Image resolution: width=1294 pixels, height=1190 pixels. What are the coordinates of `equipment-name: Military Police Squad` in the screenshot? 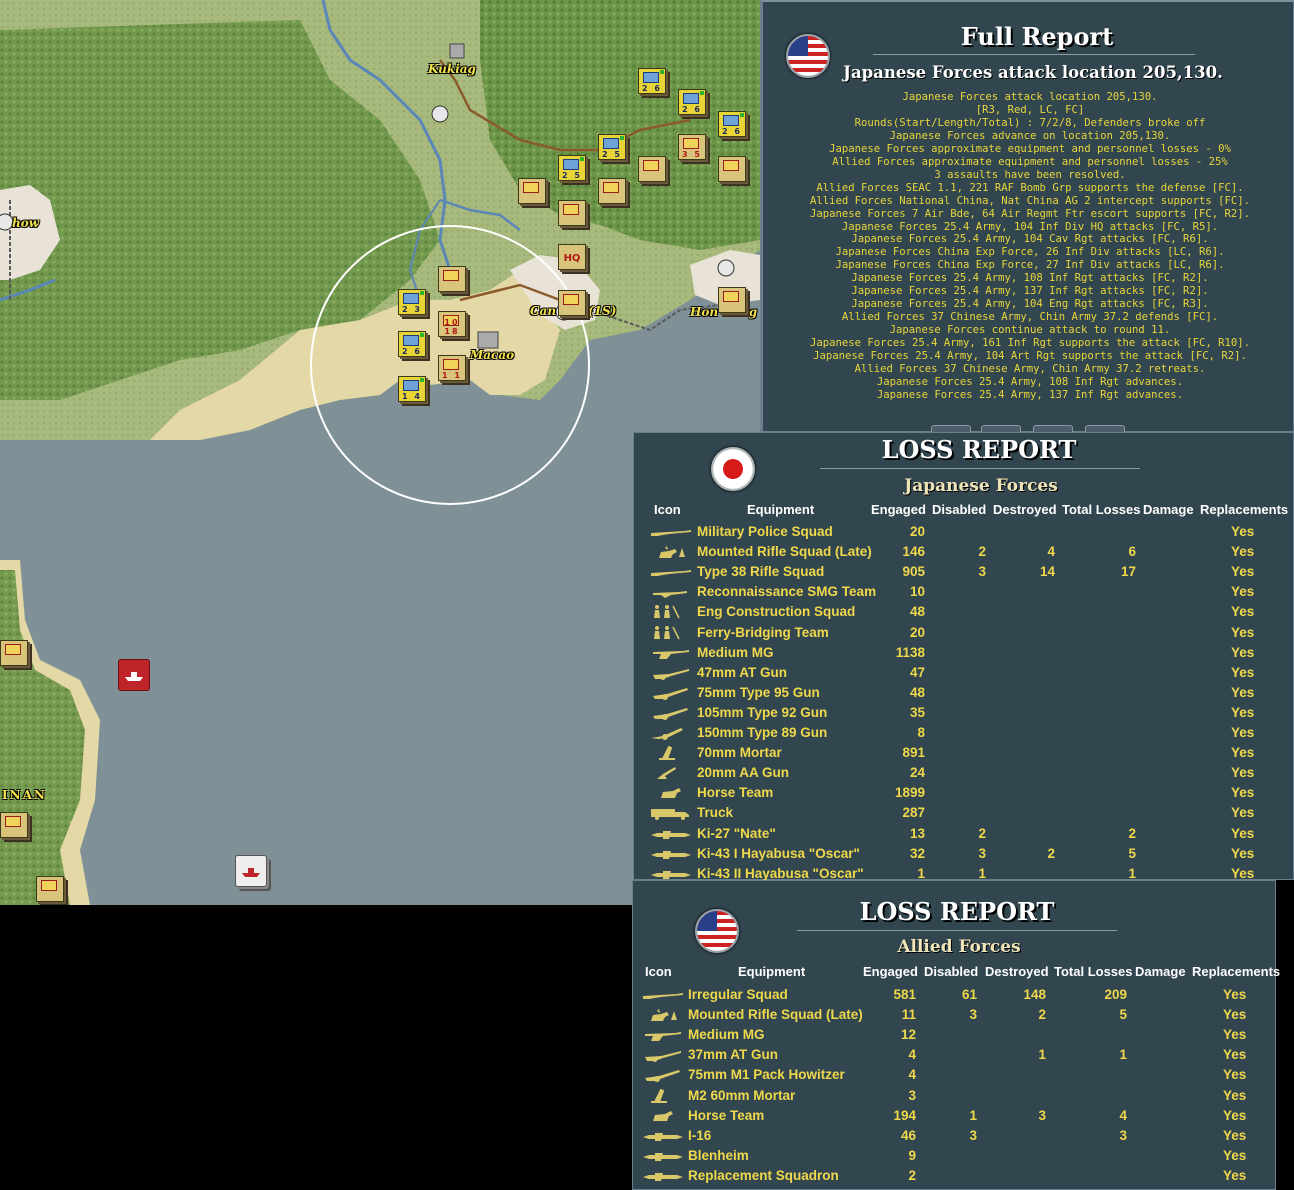 It's located at (765, 531).